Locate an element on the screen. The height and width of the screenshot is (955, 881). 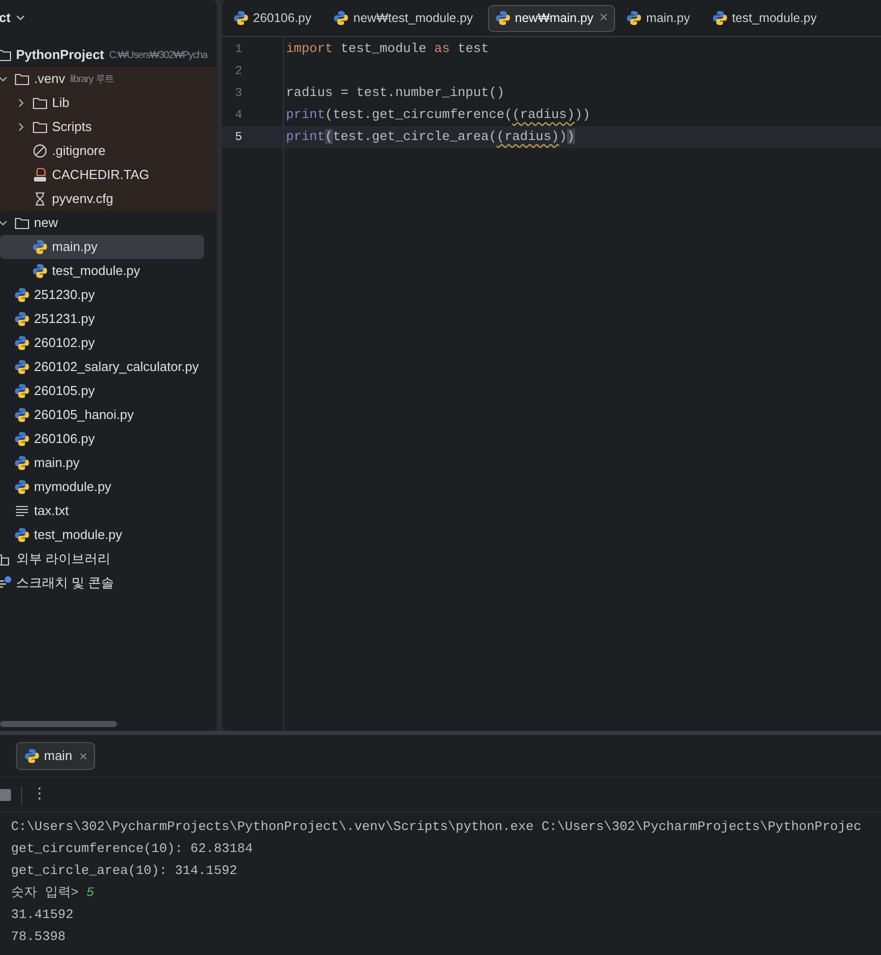
tree-item: 260105.py is located at coordinates (108, 391).